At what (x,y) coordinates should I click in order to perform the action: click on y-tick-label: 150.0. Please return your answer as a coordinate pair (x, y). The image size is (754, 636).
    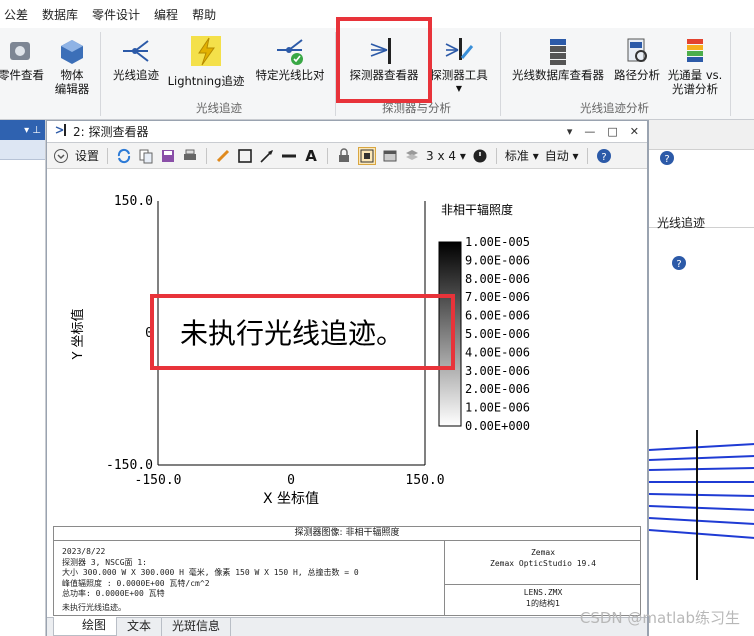
    Looking at the image, I should click on (133, 201).